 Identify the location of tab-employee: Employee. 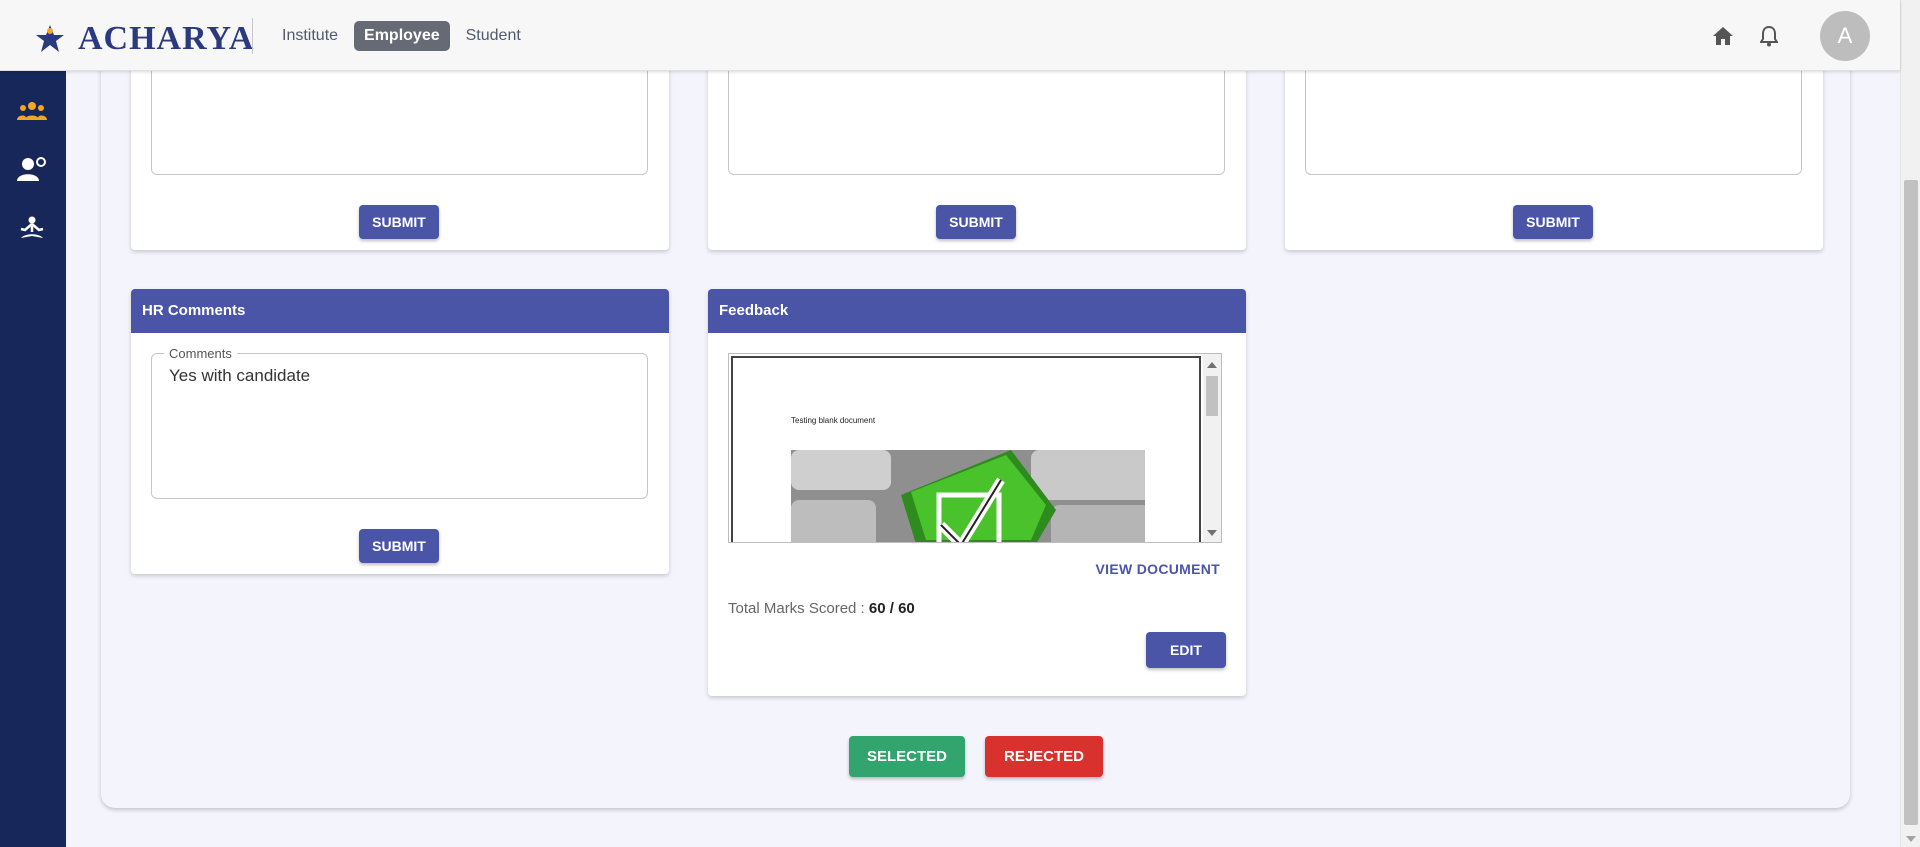
(402, 36).